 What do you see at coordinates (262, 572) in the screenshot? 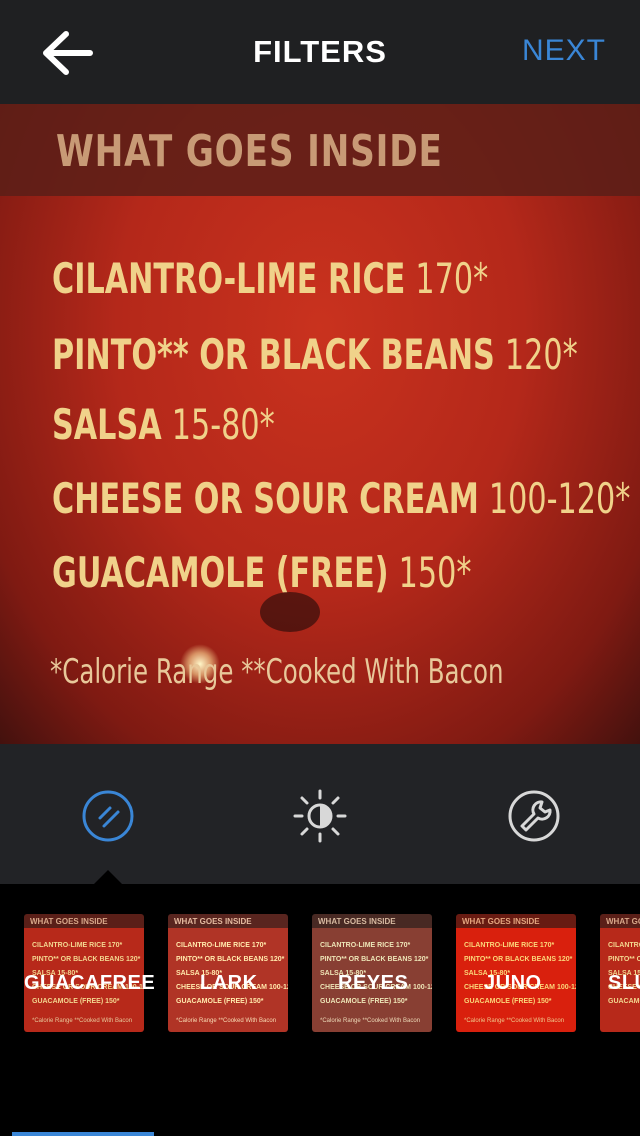
I see `sign-line: GUACAMOLE (FREE) 150*` at bounding box center [262, 572].